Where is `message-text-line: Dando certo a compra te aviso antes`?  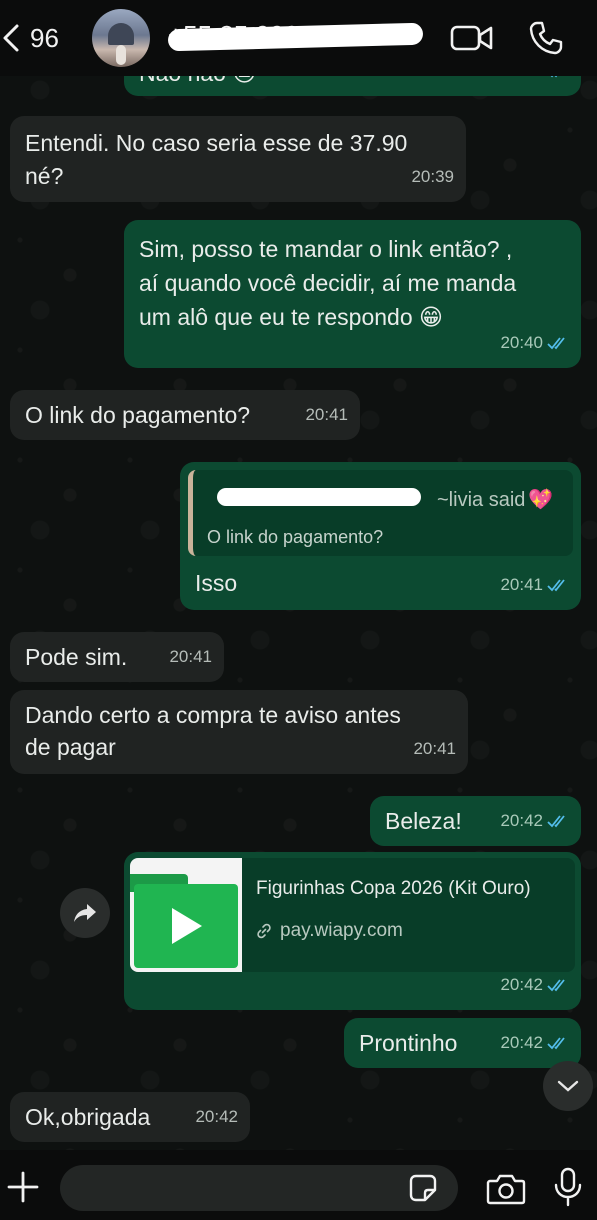
message-text-line: Dando certo a compra te aviso antes is located at coordinates (213, 715).